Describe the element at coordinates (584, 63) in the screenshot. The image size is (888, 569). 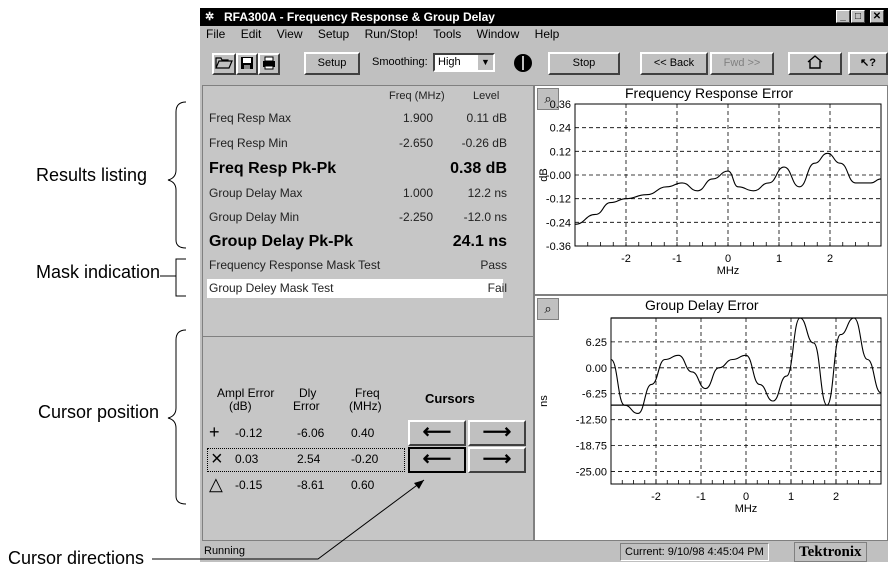
I see `stop-button: Stop` at that location.